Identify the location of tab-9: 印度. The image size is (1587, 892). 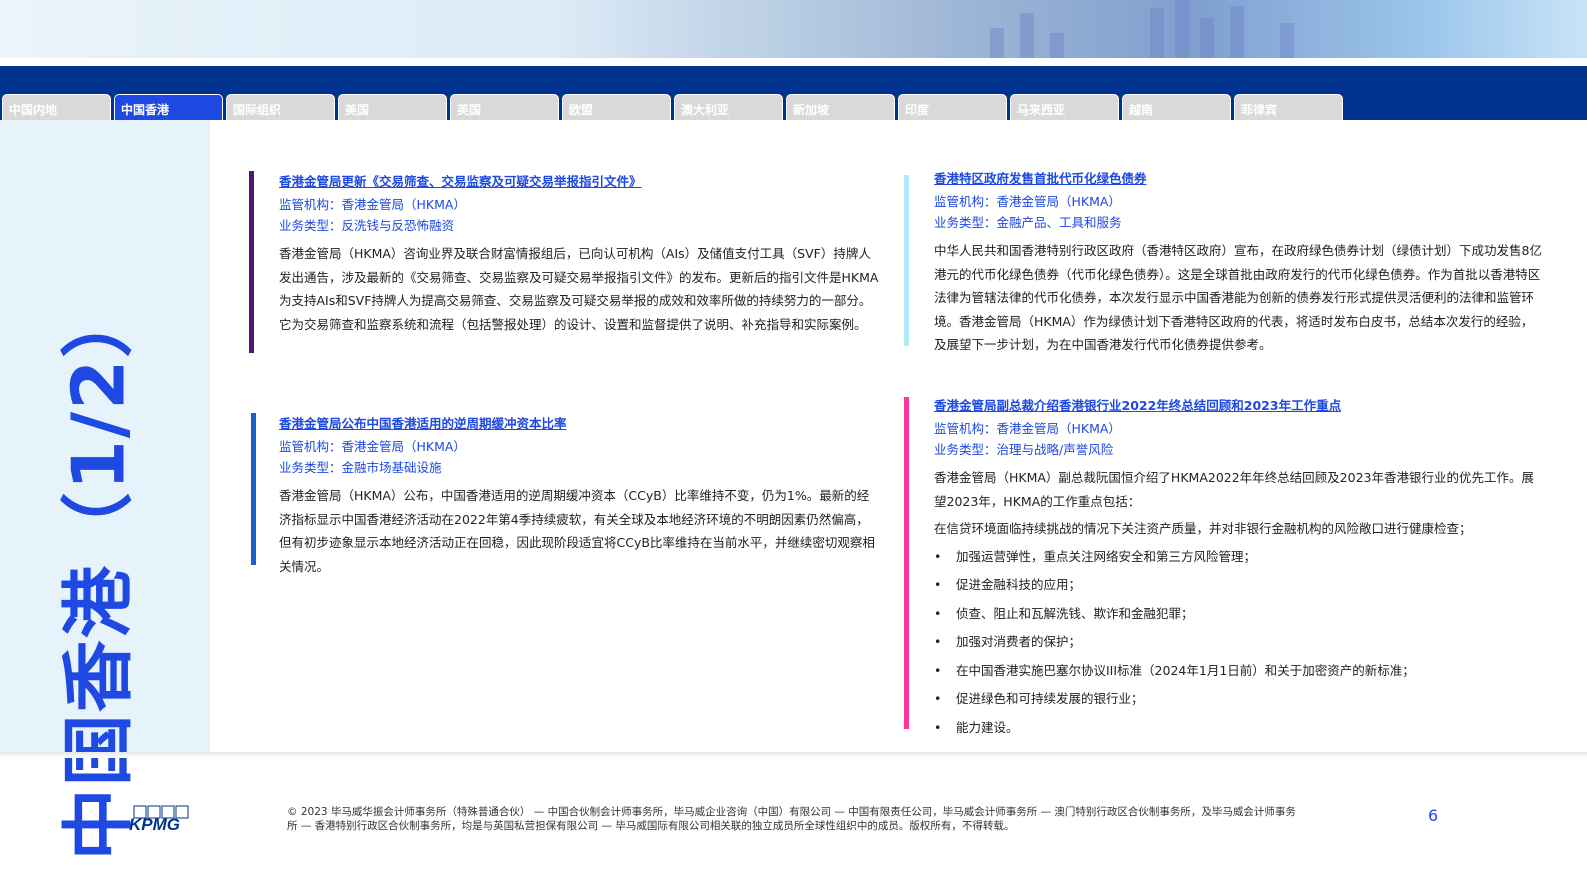
(952, 107).